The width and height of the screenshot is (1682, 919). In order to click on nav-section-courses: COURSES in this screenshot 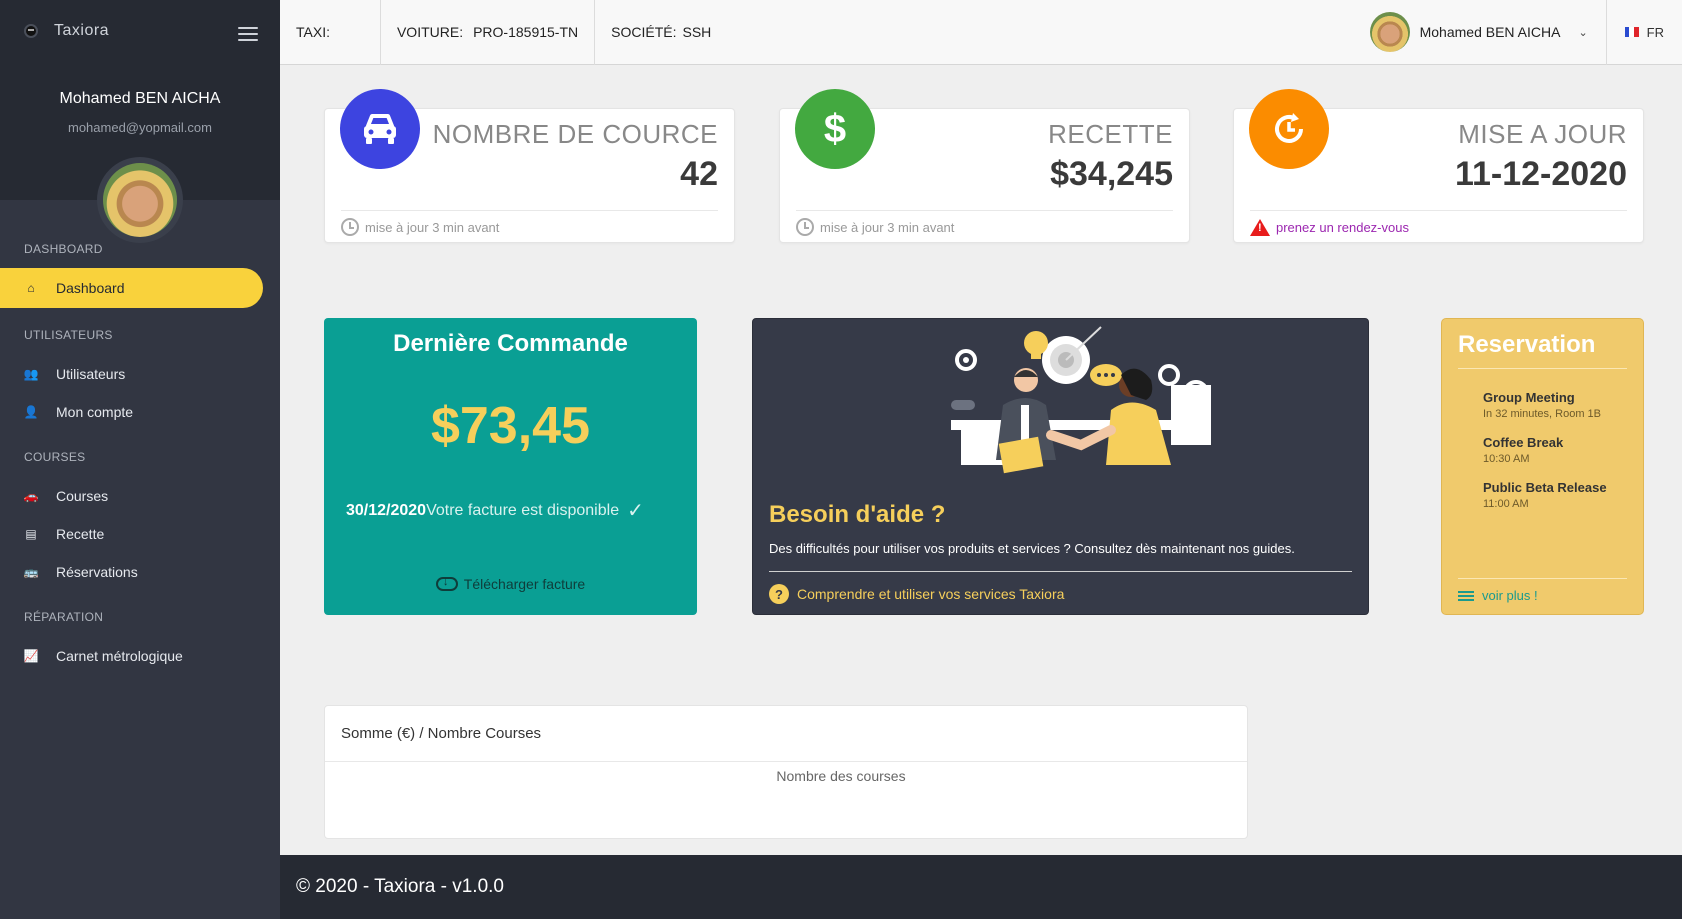, I will do `click(55, 457)`.